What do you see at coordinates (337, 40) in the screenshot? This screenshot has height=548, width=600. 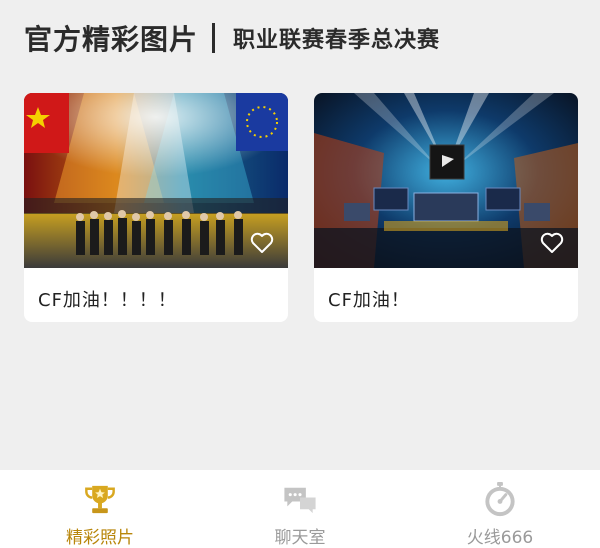 I see `page-subtitle: 职业联赛春季总决赛` at bounding box center [337, 40].